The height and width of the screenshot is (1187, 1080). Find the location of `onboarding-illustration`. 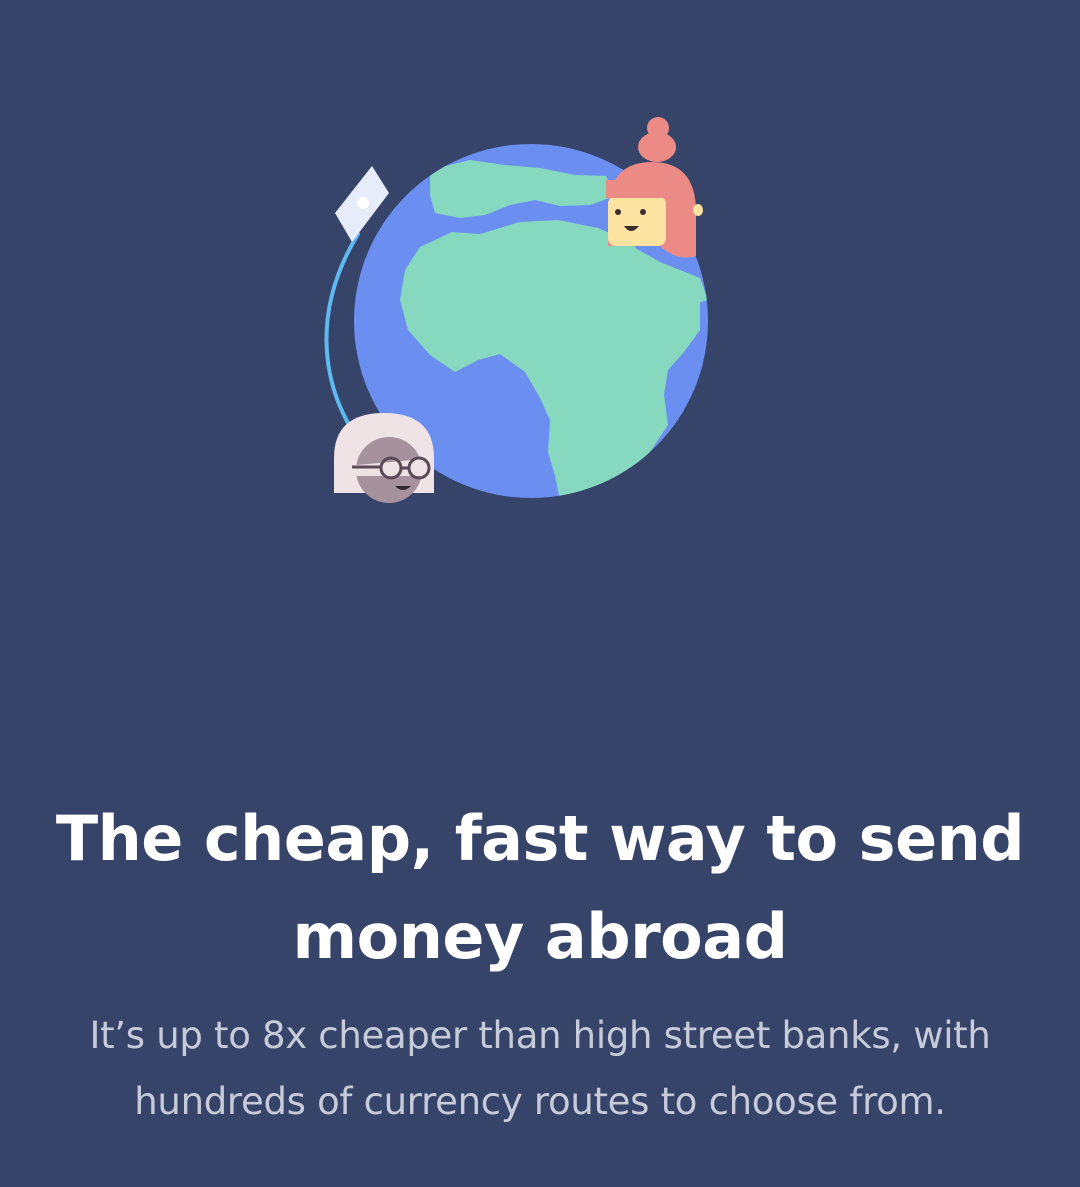

onboarding-illustration is located at coordinates (516, 310).